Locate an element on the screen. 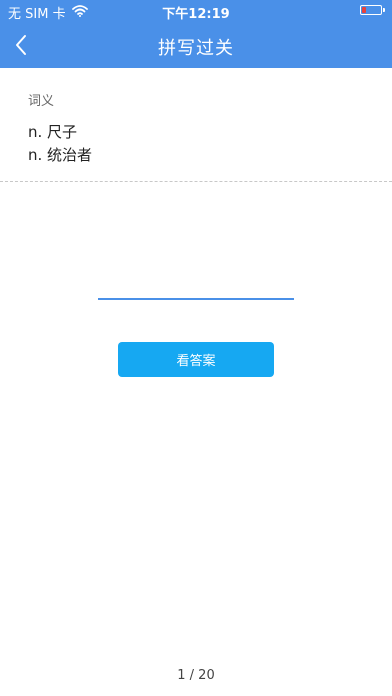 The height and width of the screenshot is (696, 392). status-time: 下午12:19 is located at coordinates (196, 14).